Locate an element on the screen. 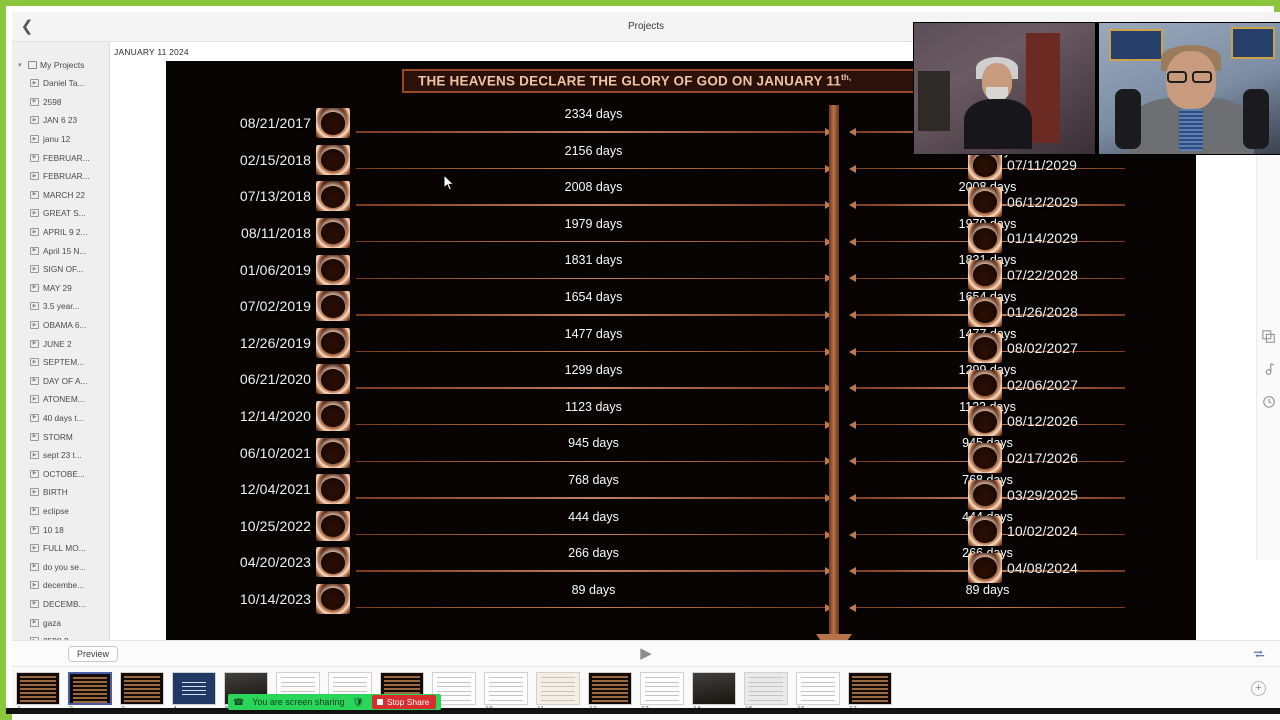 The width and height of the screenshot is (1280, 720). loop-icon is located at coordinates (1259, 654).